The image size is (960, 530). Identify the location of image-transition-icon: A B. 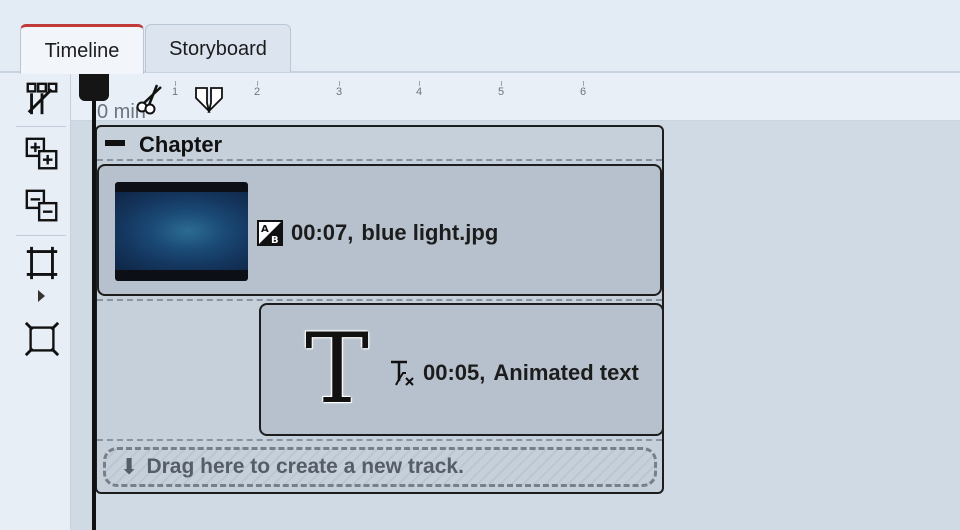
(270, 233).